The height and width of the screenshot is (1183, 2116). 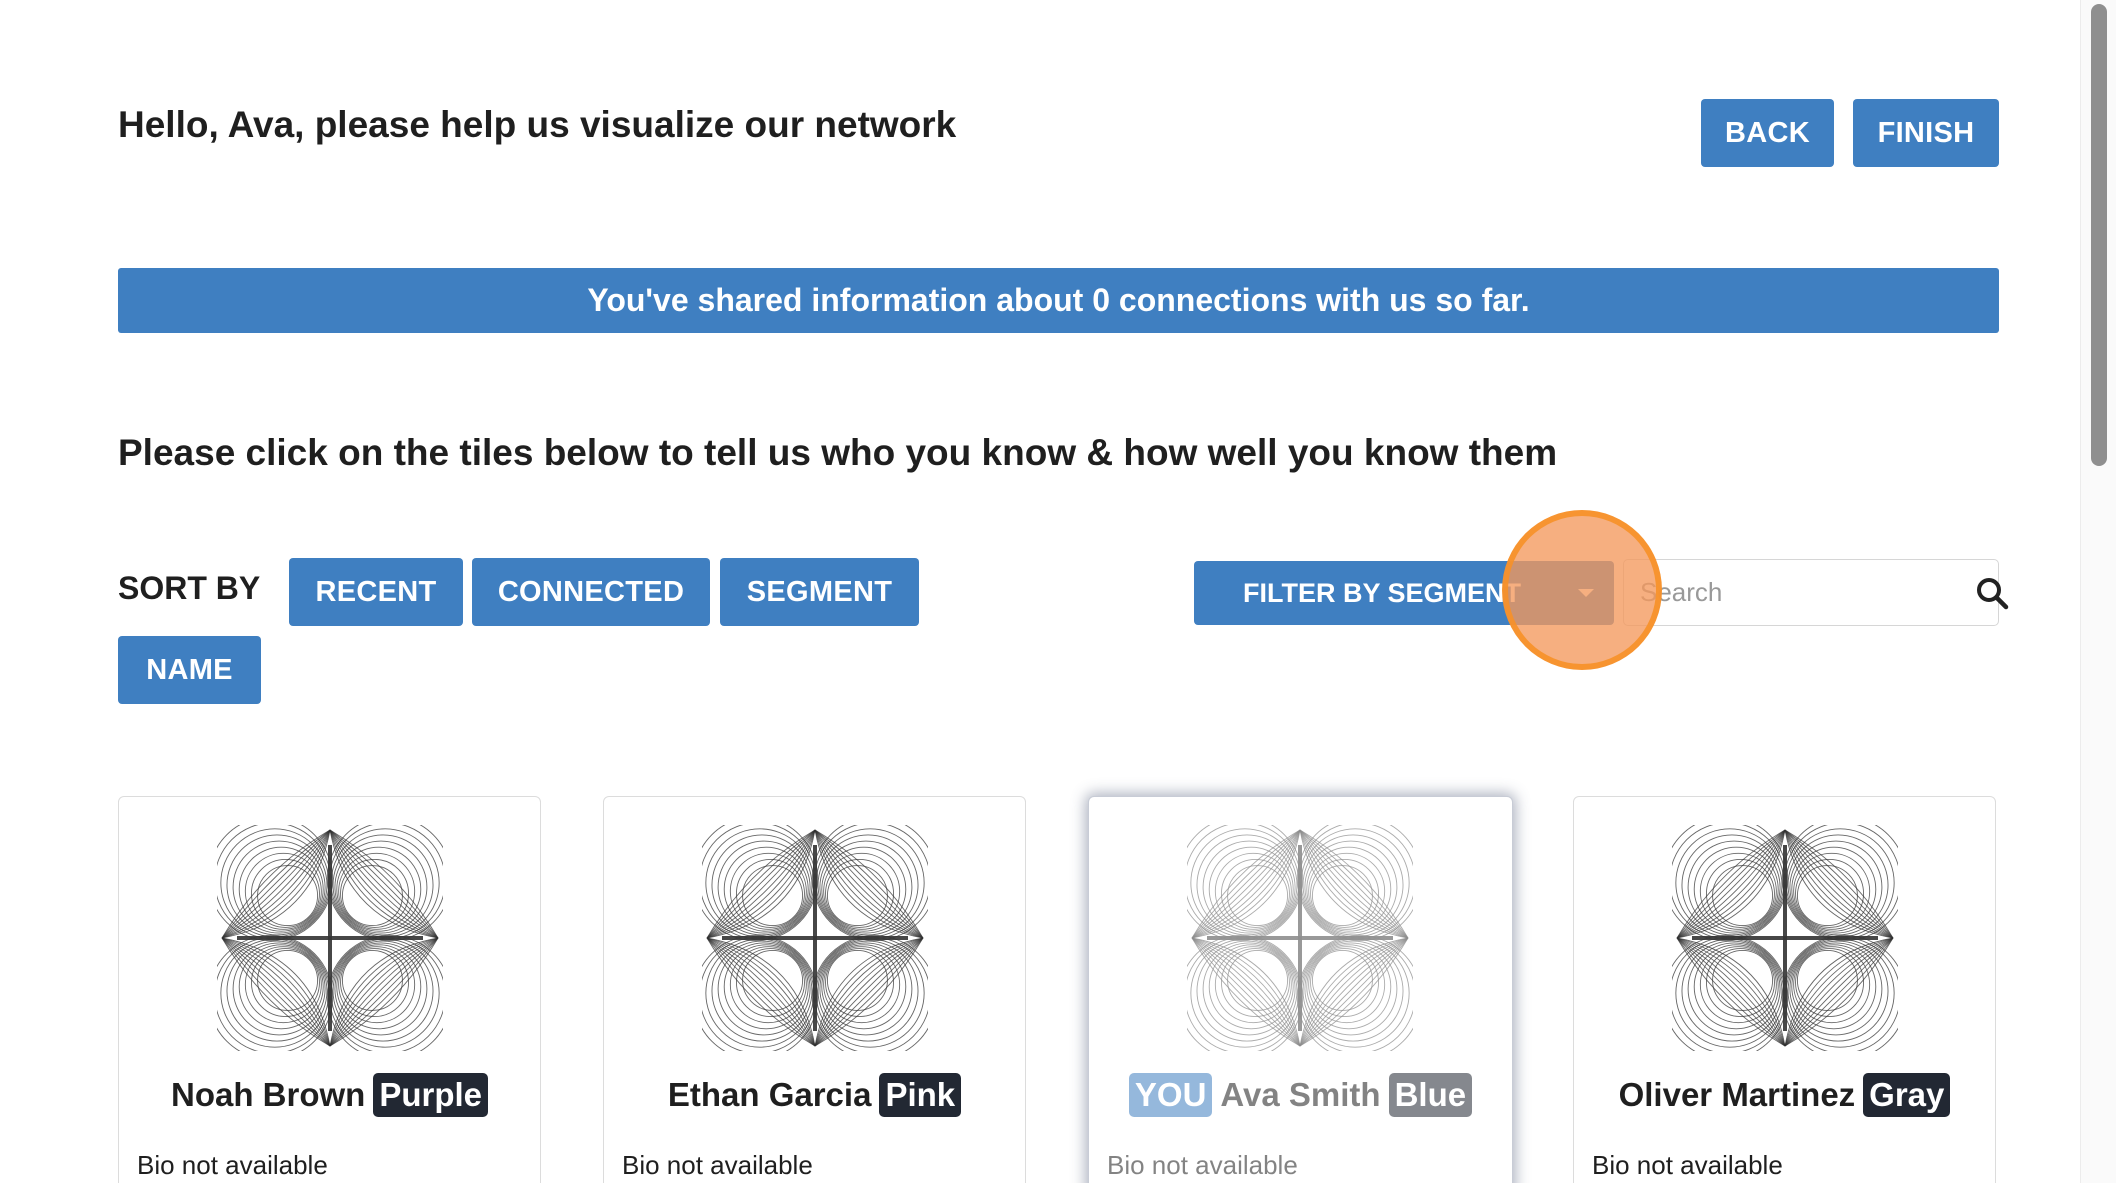 I want to click on scrollbar, so click(x=2098, y=591).